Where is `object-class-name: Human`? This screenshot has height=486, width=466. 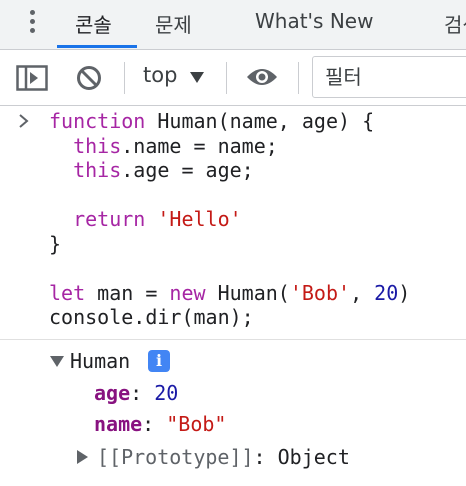 object-class-name: Human is located at coordinates (100, 361).